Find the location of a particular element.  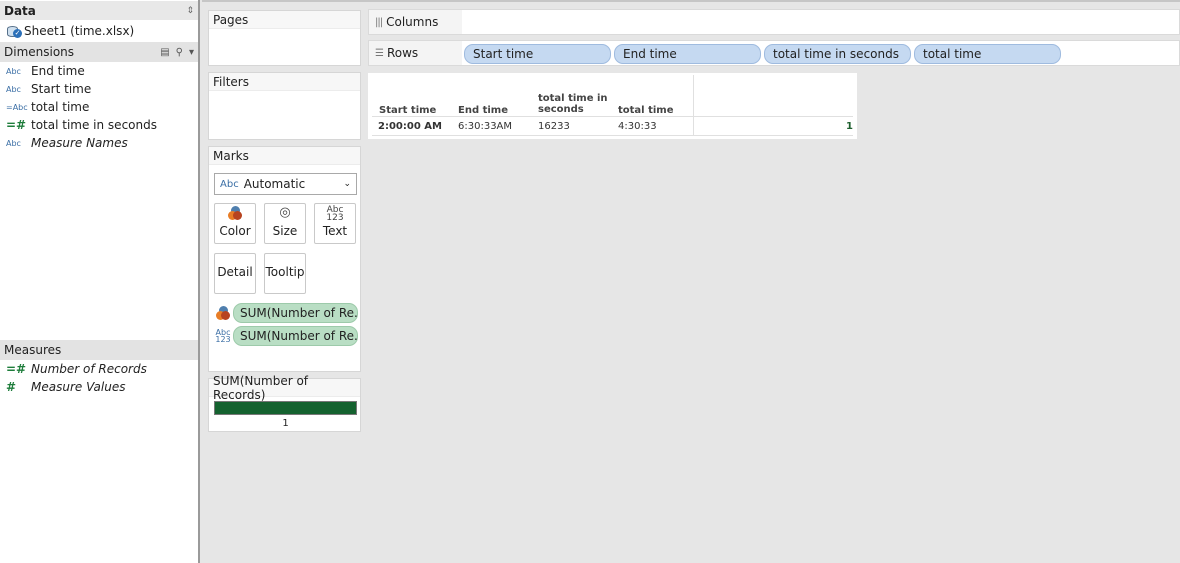

datasource-item: ✓ Sheet1 (time.xlsx) is located at coordinates (99, 31).